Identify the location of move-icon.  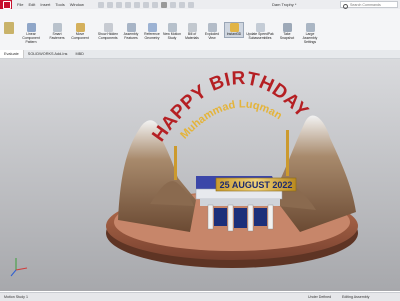
(80, 27).